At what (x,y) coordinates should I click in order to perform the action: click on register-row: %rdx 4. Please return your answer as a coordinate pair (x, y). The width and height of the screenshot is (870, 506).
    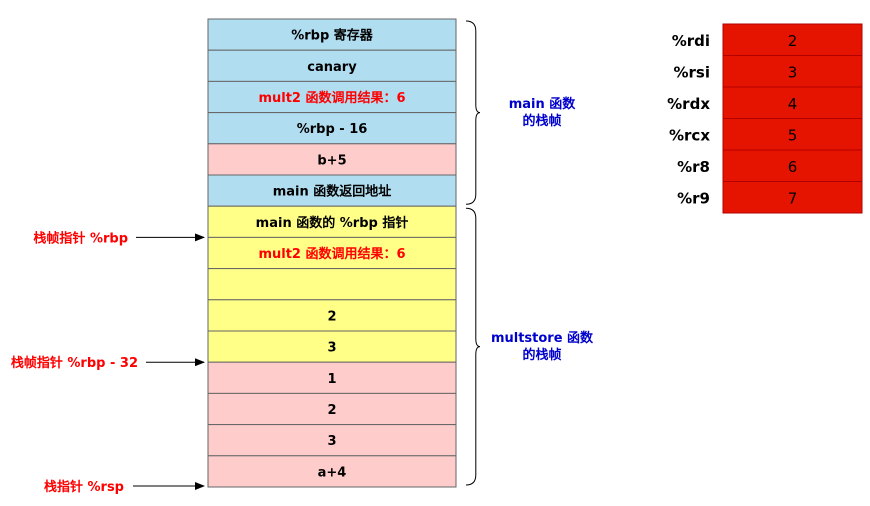
    Looking at the image, I should click on (765, 102).